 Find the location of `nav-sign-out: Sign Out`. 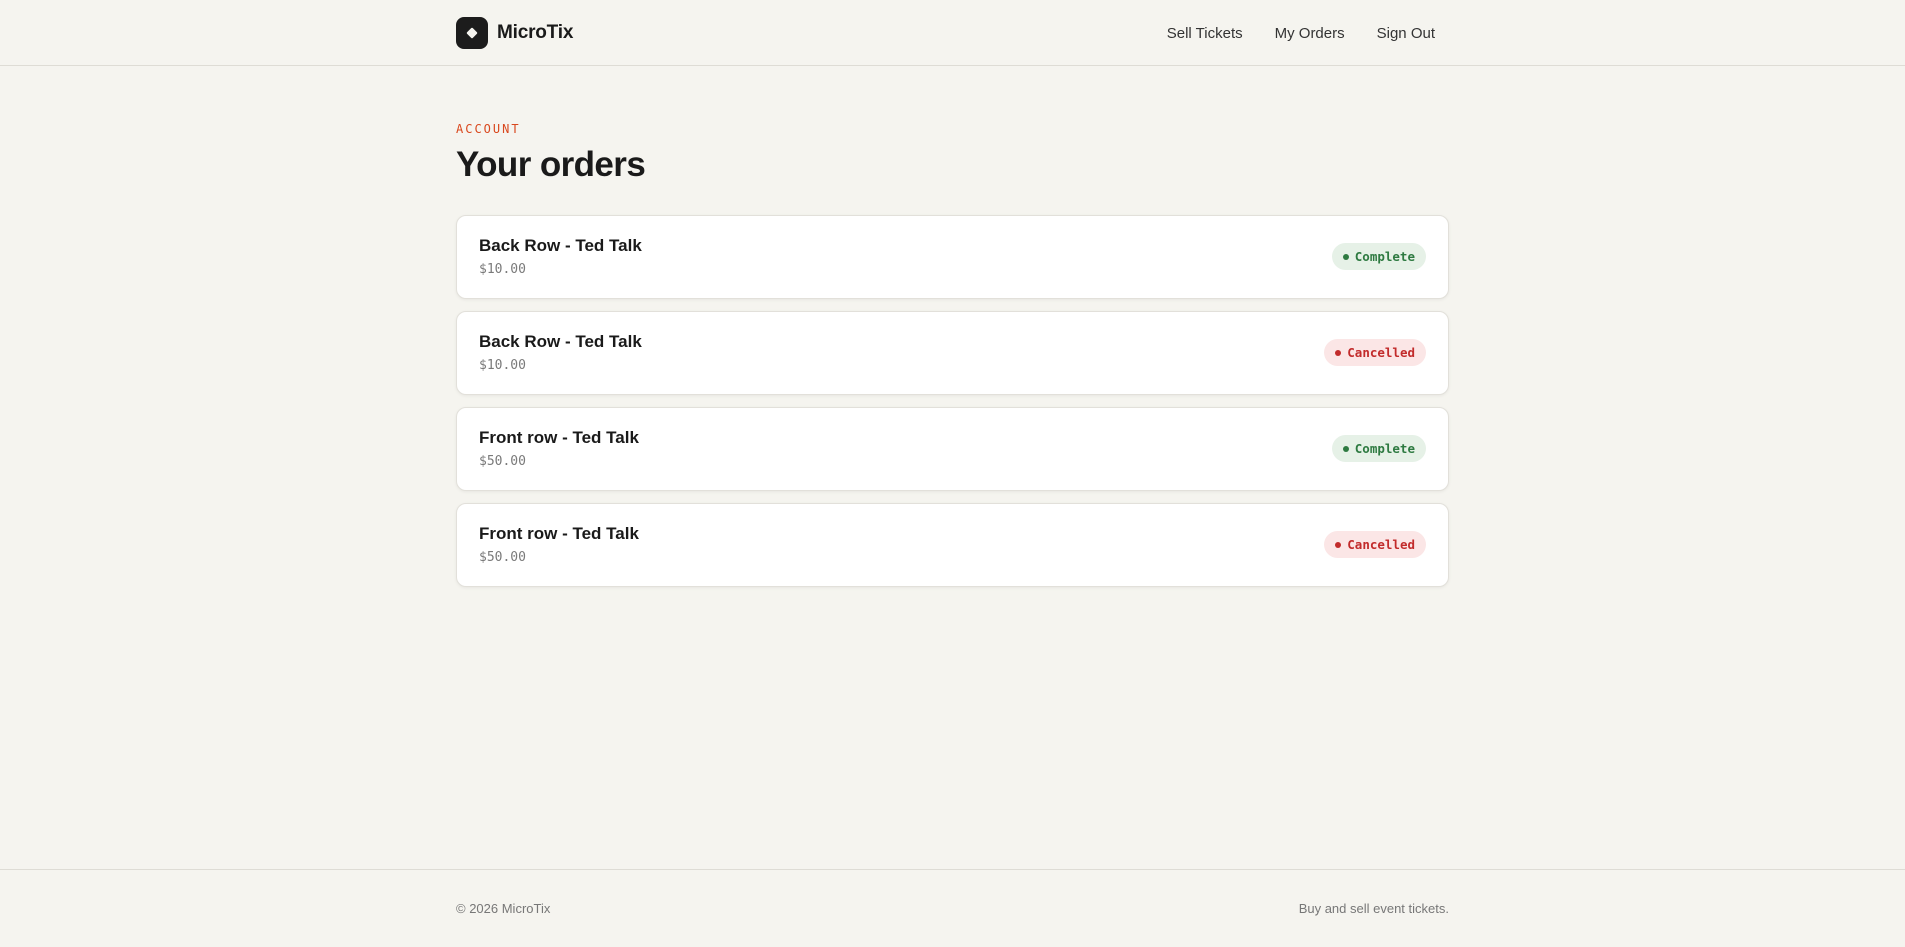

nav-sign-out: Sign Out is located at coordinates (1406, 33).